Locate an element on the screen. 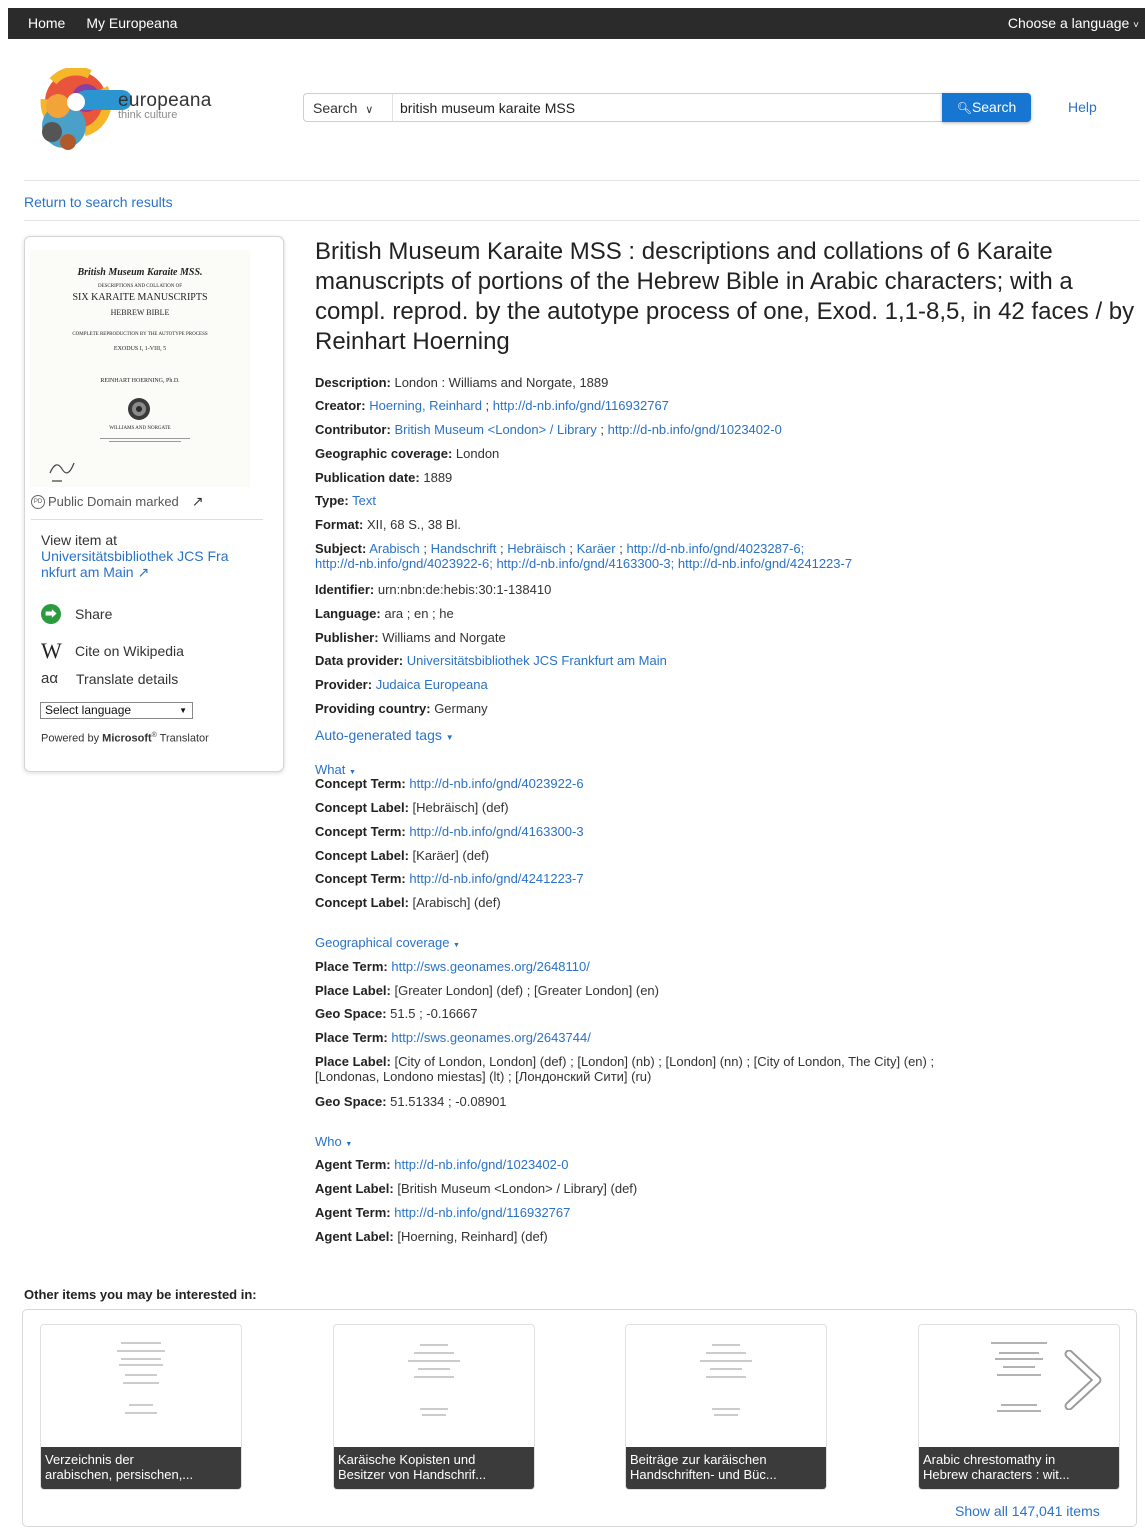 Image resolution: width=1145 pixels, height=1536 pixels. powered-suffix: Translator is located at coordinates (182, 738).